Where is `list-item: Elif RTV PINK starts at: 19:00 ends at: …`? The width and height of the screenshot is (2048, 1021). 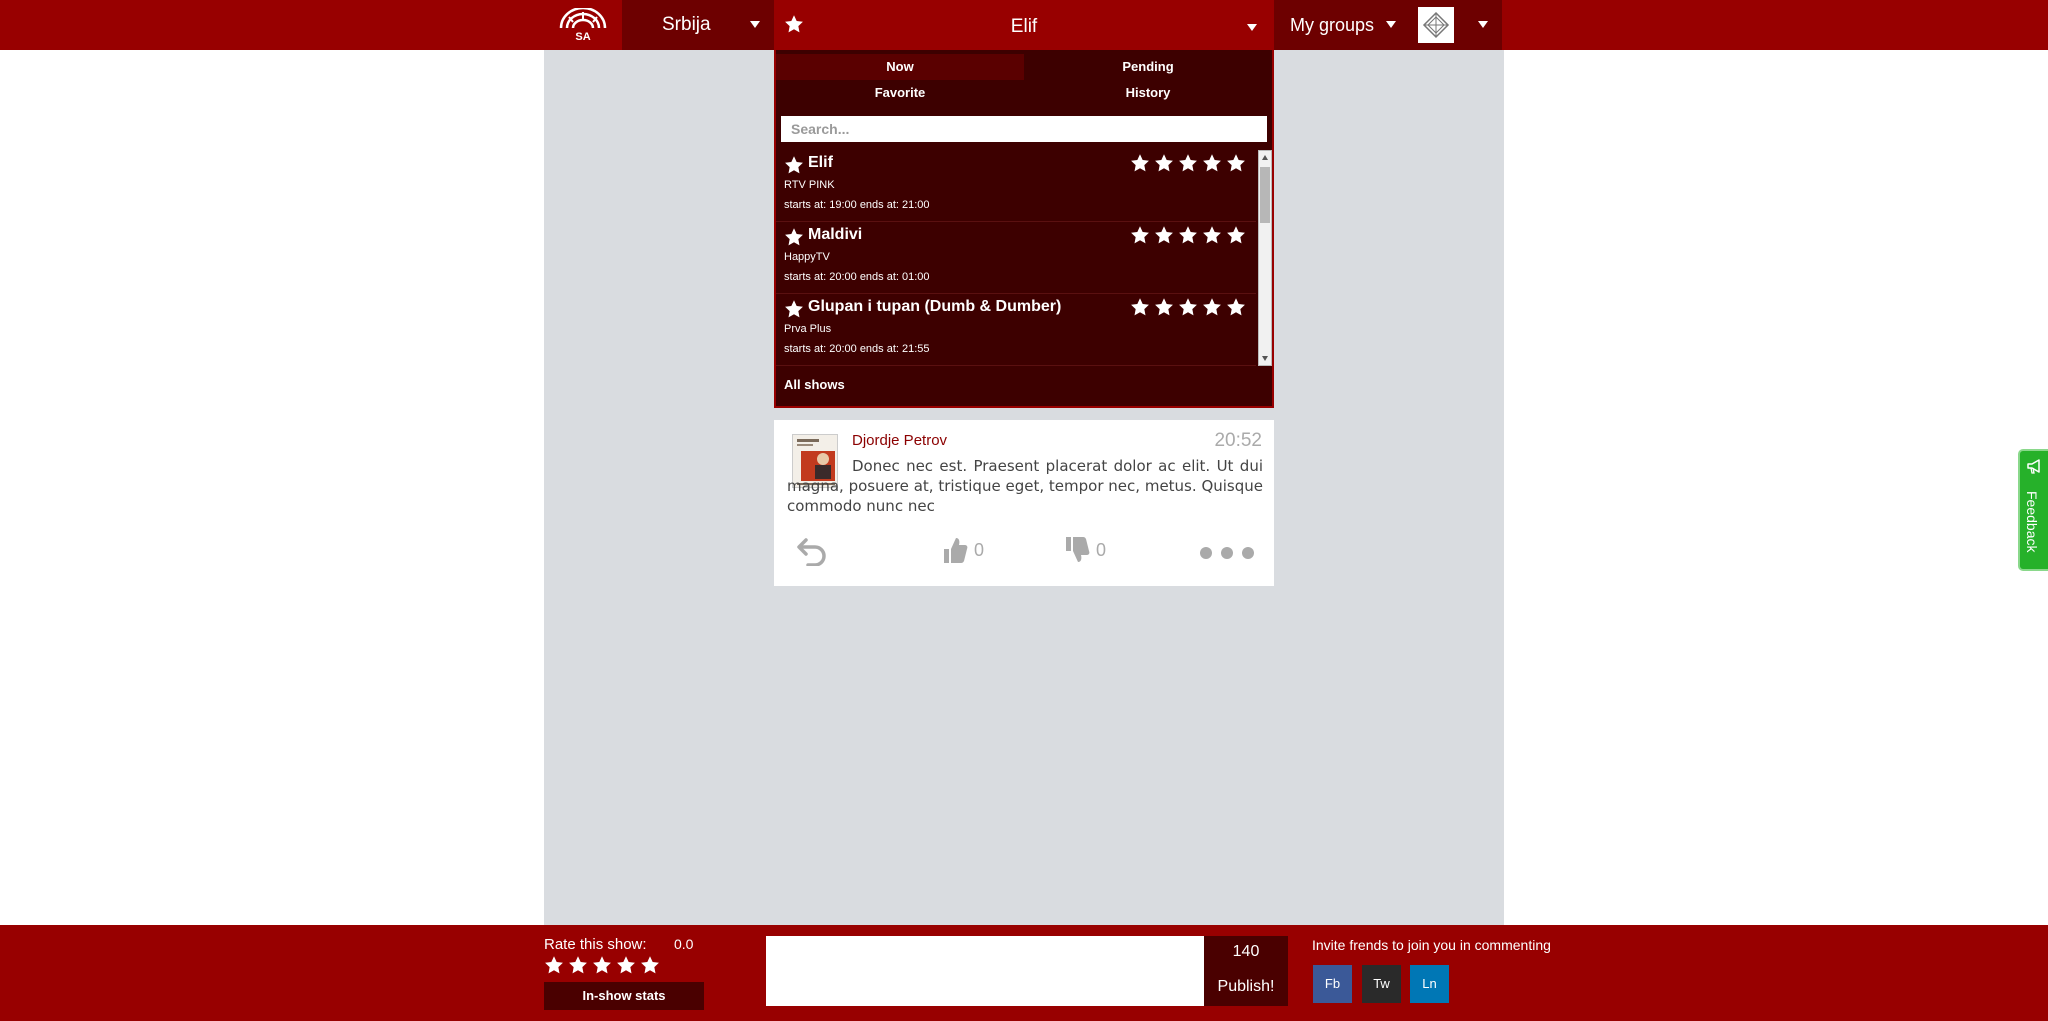
list-item: Elif RTV PINK starts at: 19:00 ends at: … is located at coordinates (1016, 186).